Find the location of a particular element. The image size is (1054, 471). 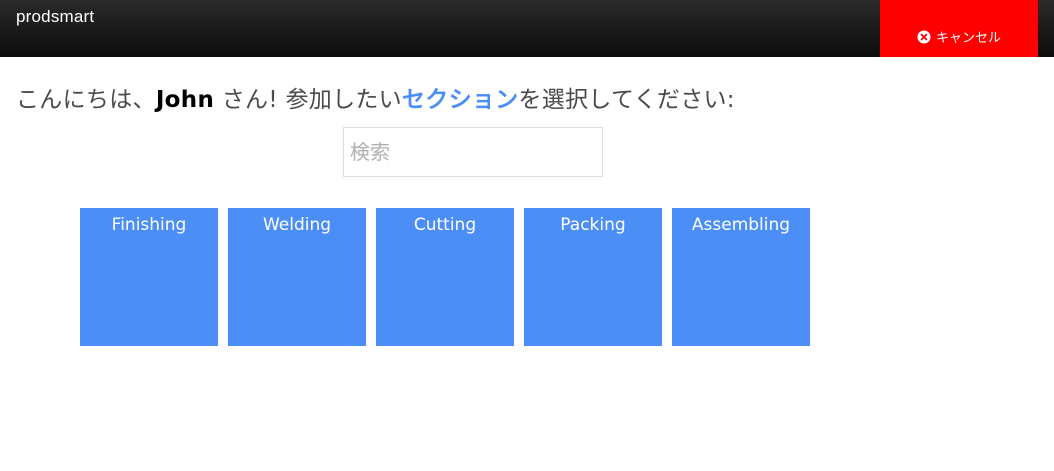

cancel-label: キャンセル is located at coordinates (968, 38).